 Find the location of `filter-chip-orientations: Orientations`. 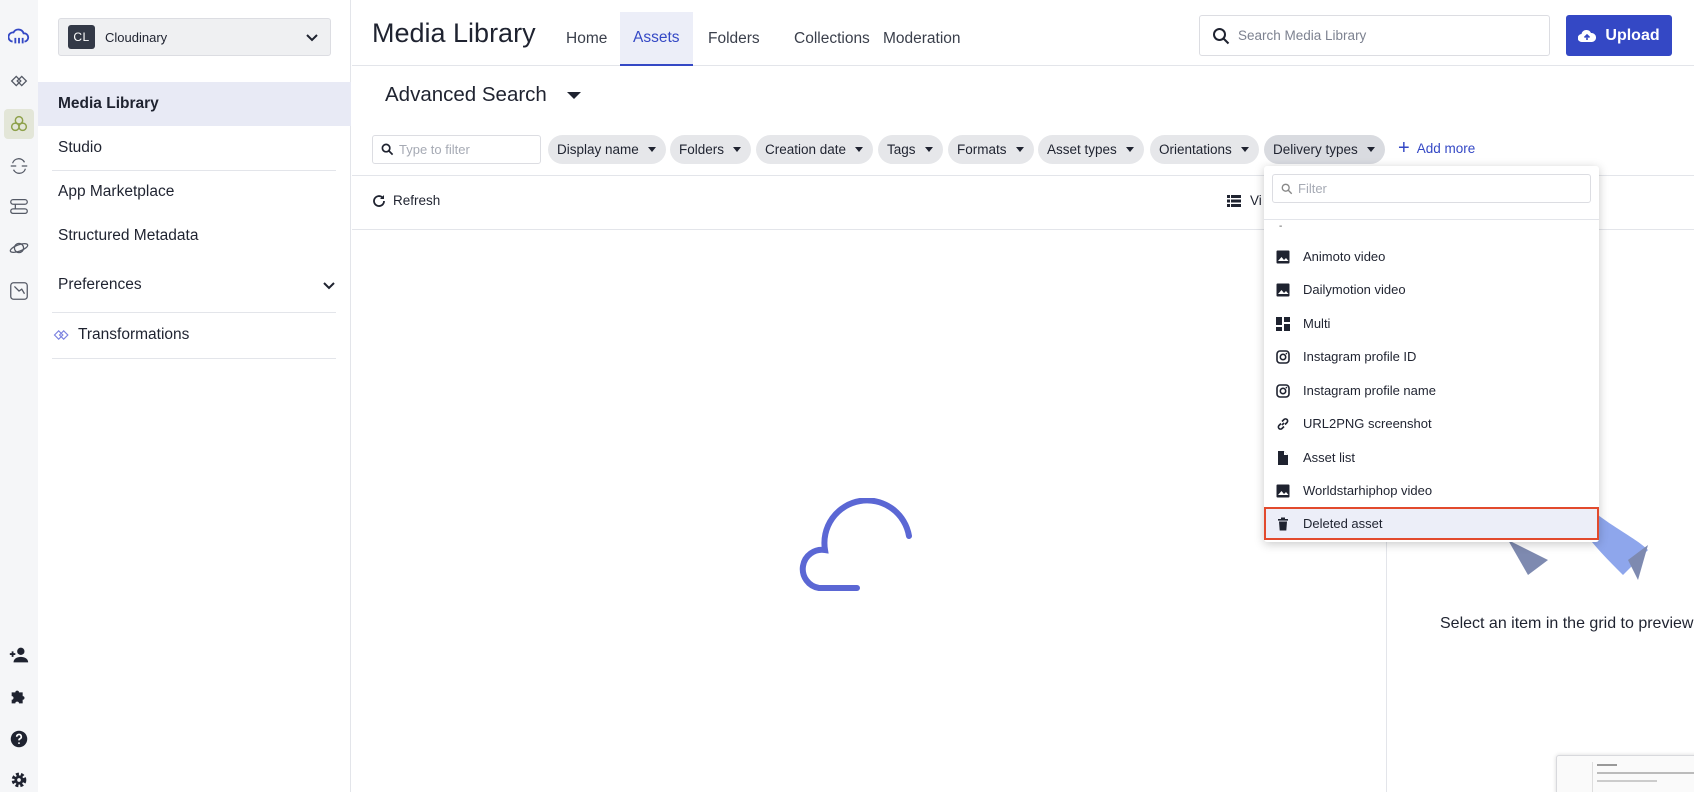

filter-chip-orientations: Orientations is located at coordinates (1204, 149).